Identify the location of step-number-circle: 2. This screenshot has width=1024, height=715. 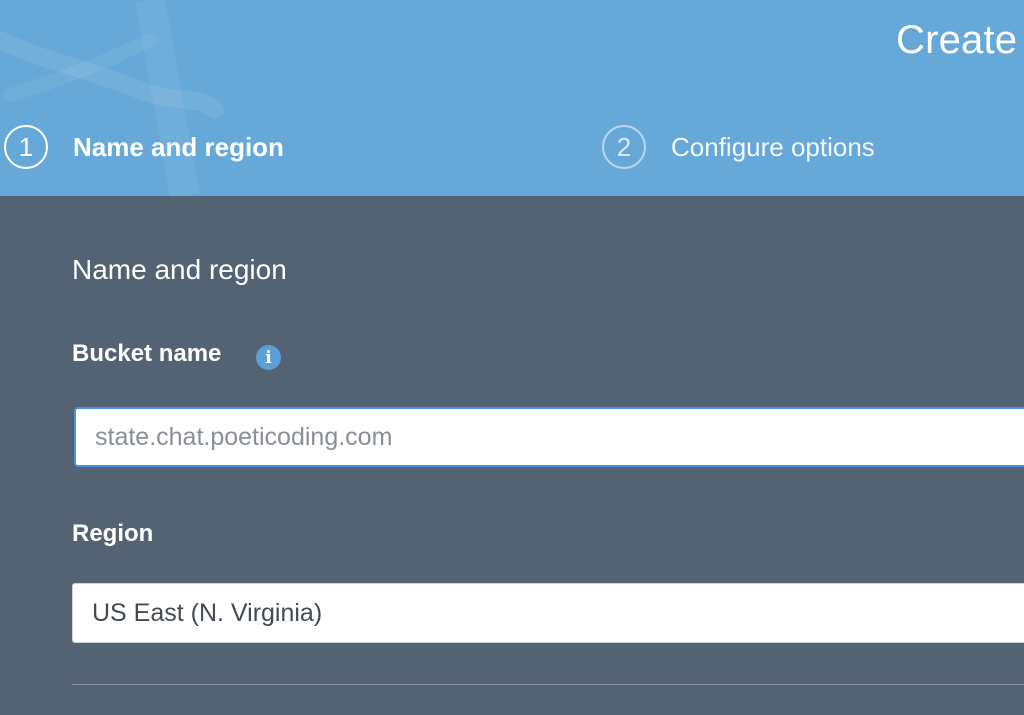
(624, 147).